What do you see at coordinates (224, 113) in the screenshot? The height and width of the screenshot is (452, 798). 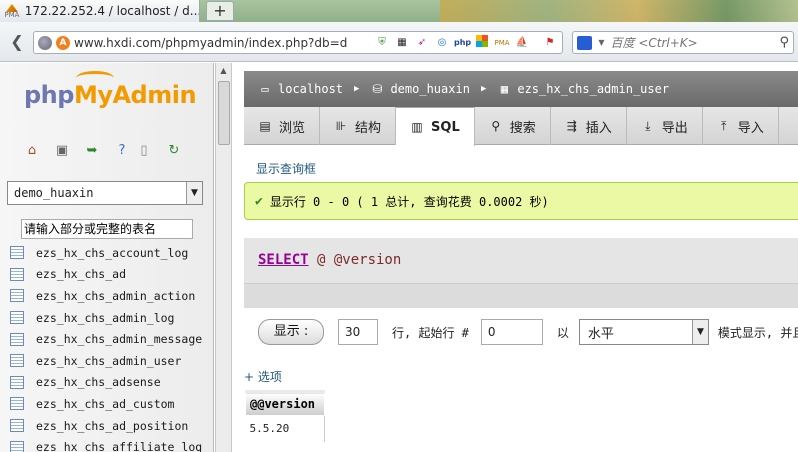 I see `scroll-thumb` at bounding box center [224, 113].